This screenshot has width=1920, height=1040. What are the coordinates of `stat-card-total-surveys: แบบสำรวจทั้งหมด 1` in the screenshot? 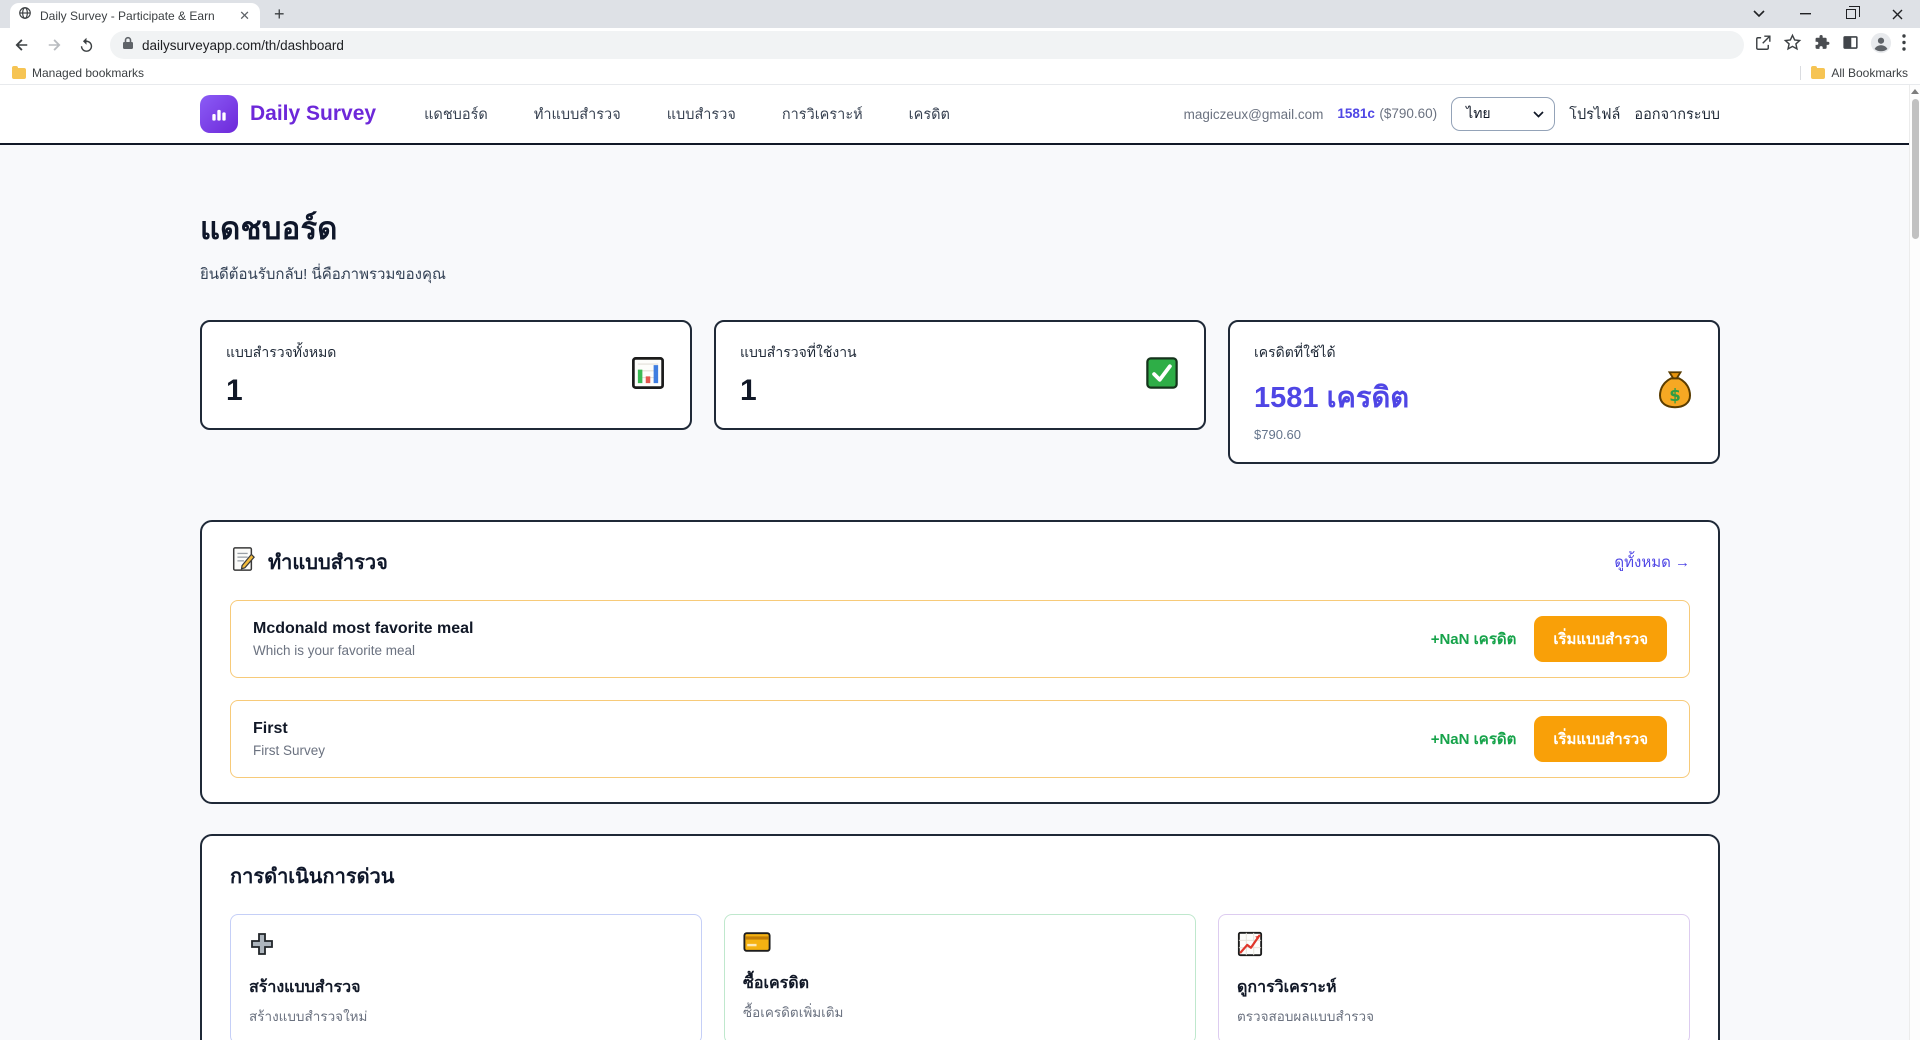 It's located at (446, 375).